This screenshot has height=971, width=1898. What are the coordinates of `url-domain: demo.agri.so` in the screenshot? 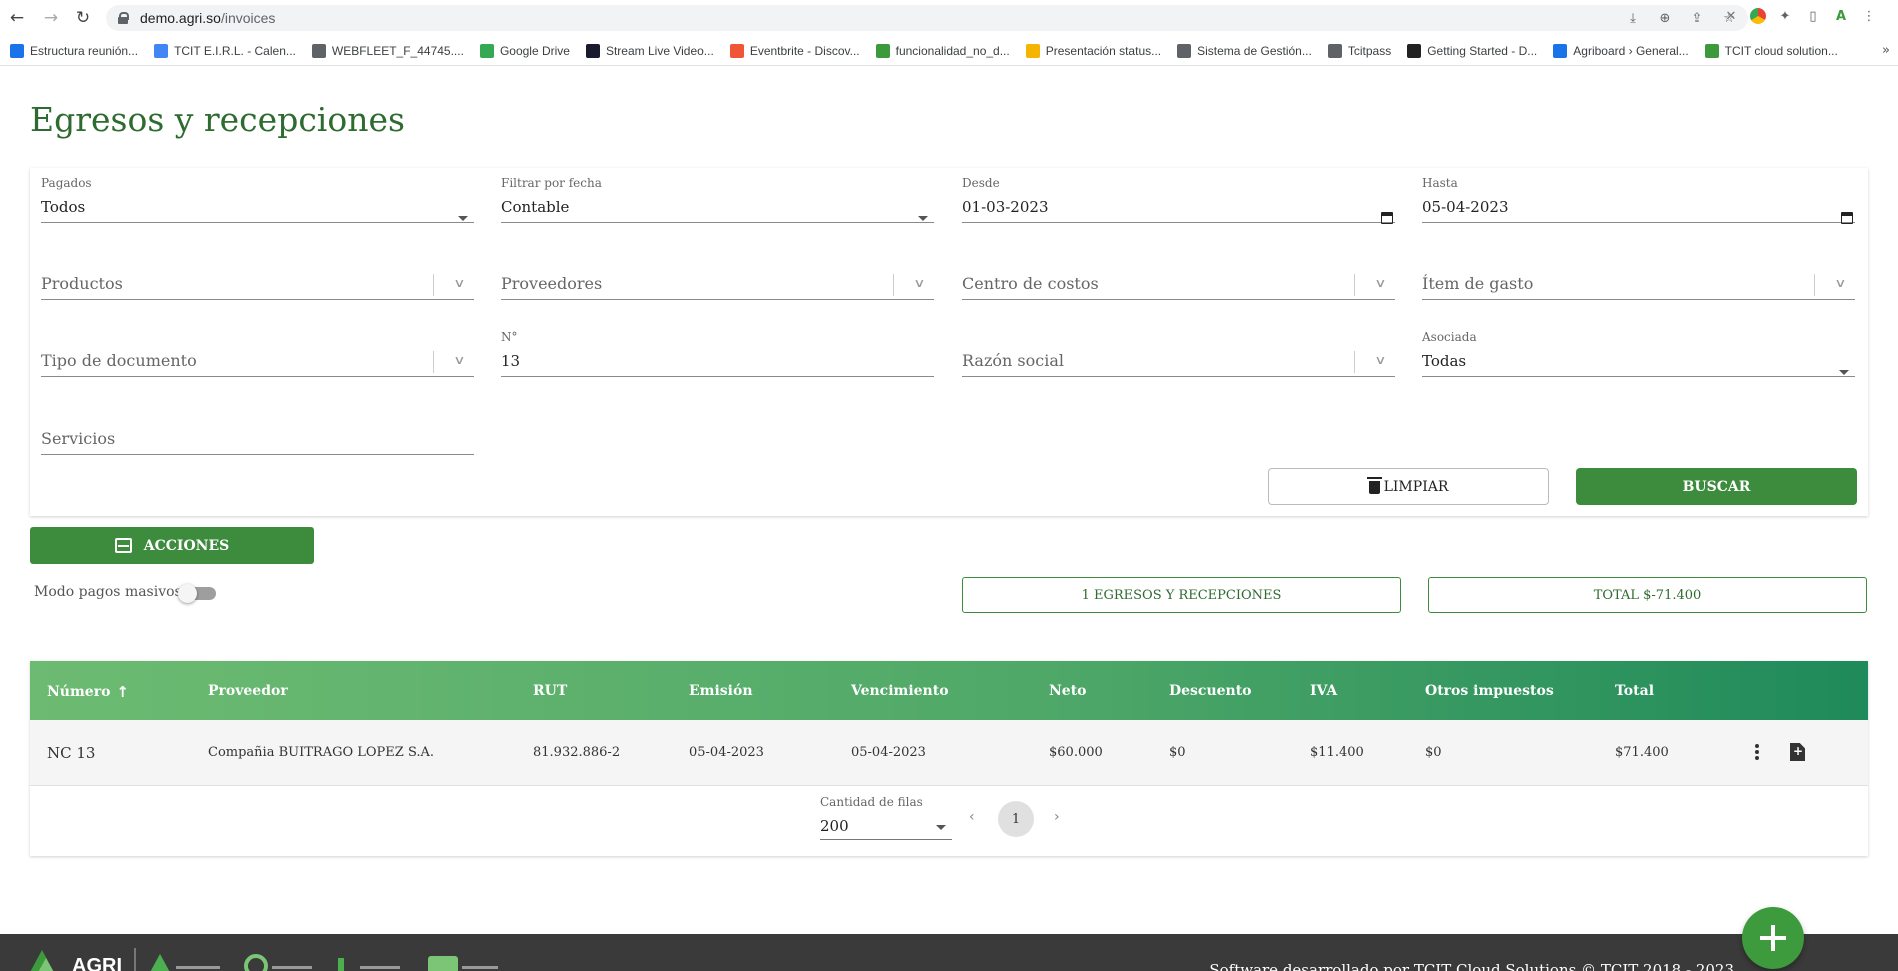 It's located at (180, 18).